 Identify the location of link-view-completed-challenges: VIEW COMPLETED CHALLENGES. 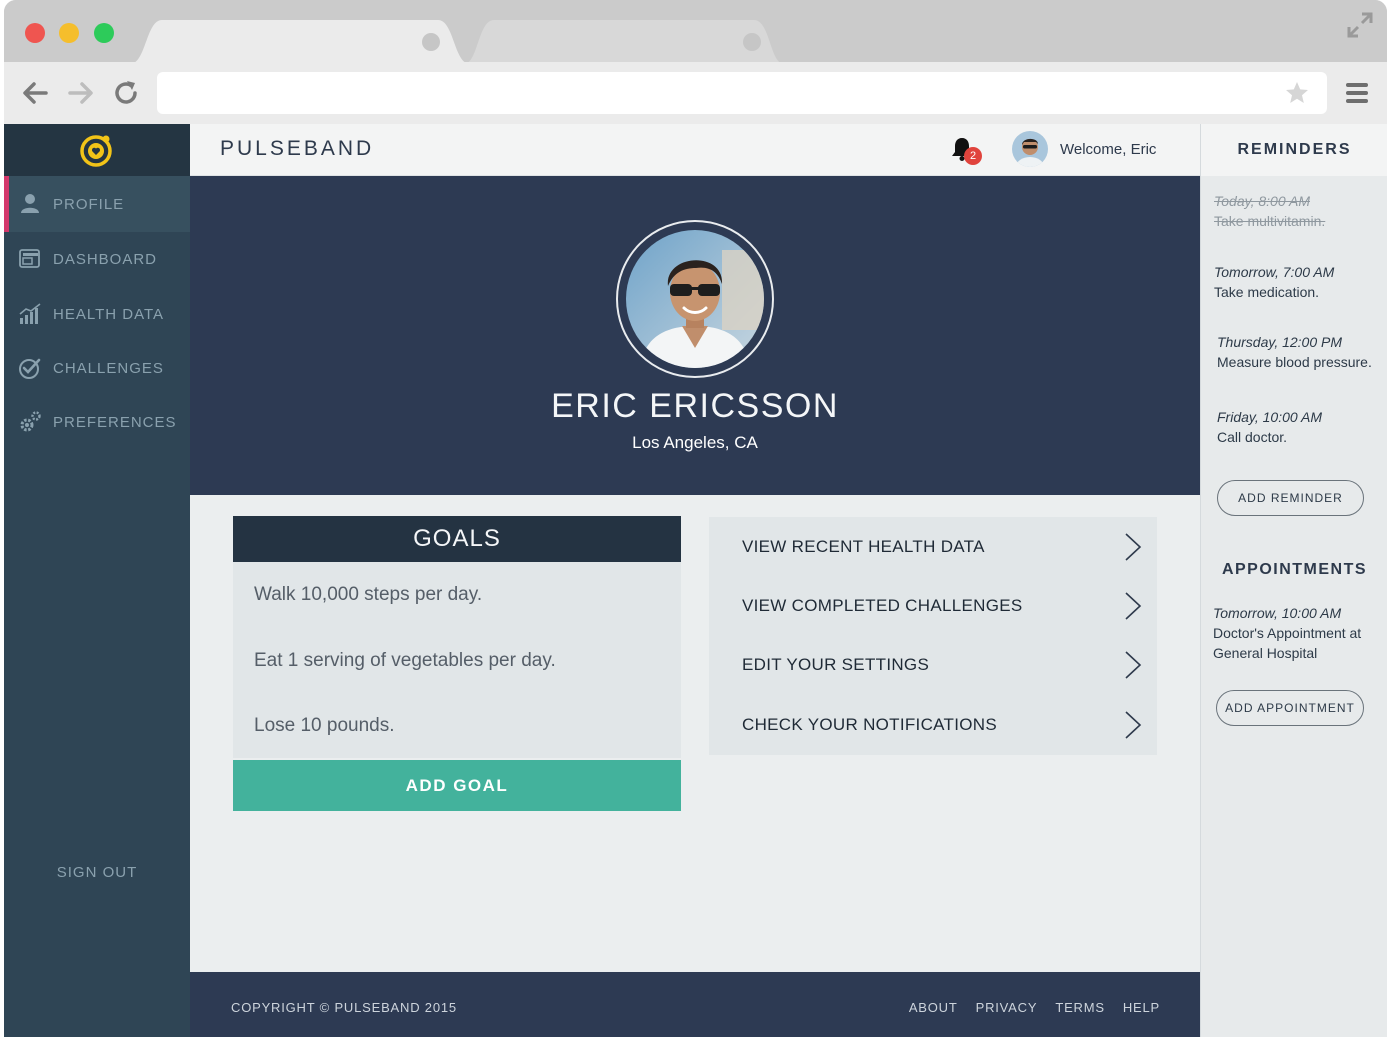
(933, 605).